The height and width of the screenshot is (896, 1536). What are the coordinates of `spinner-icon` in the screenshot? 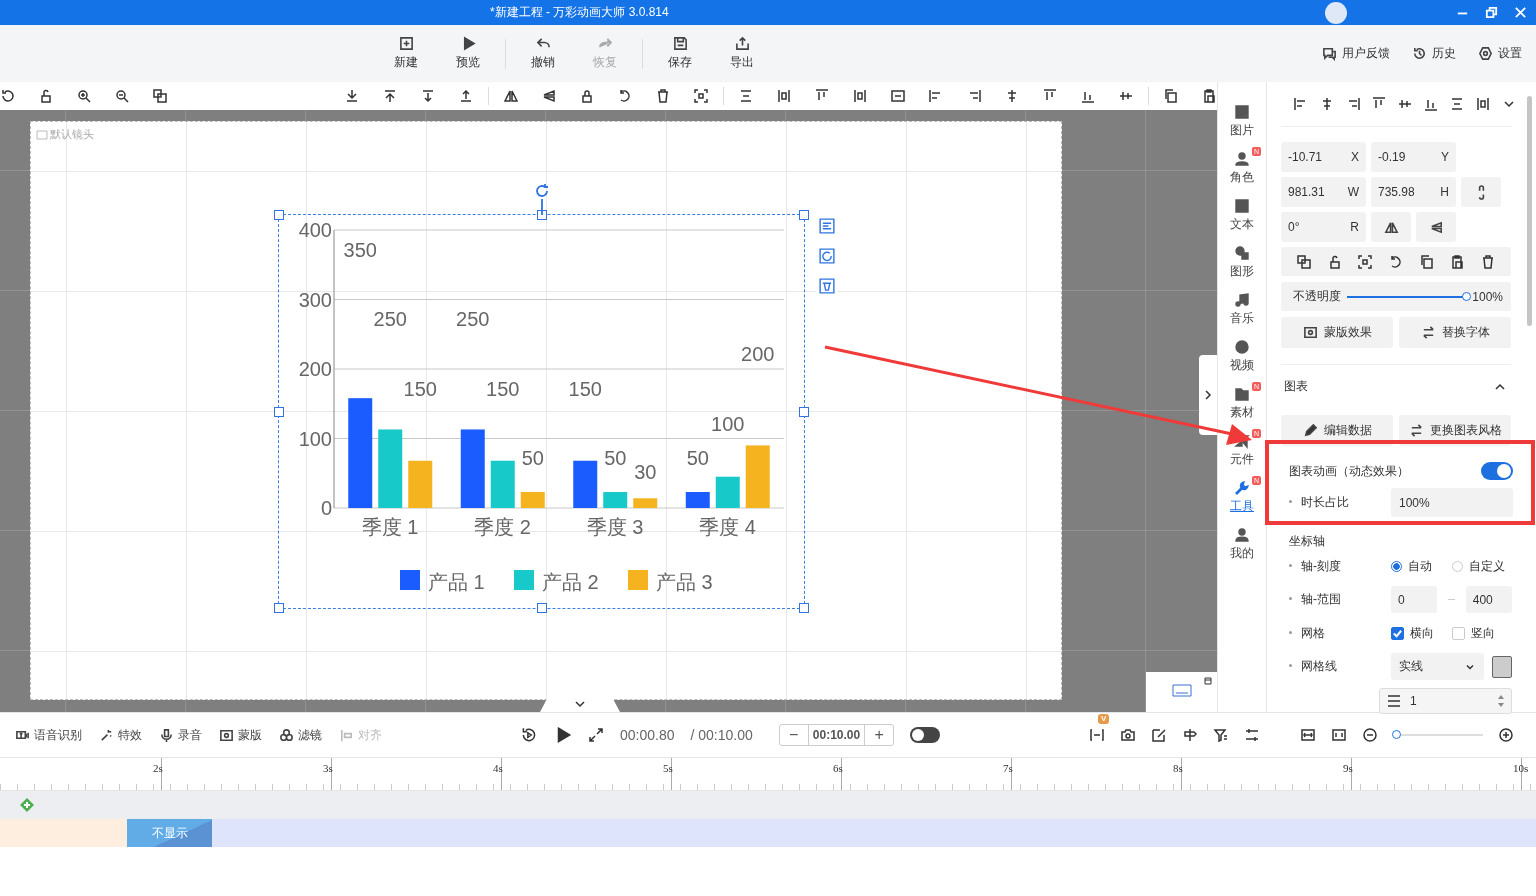 It's located at (1501, 701).